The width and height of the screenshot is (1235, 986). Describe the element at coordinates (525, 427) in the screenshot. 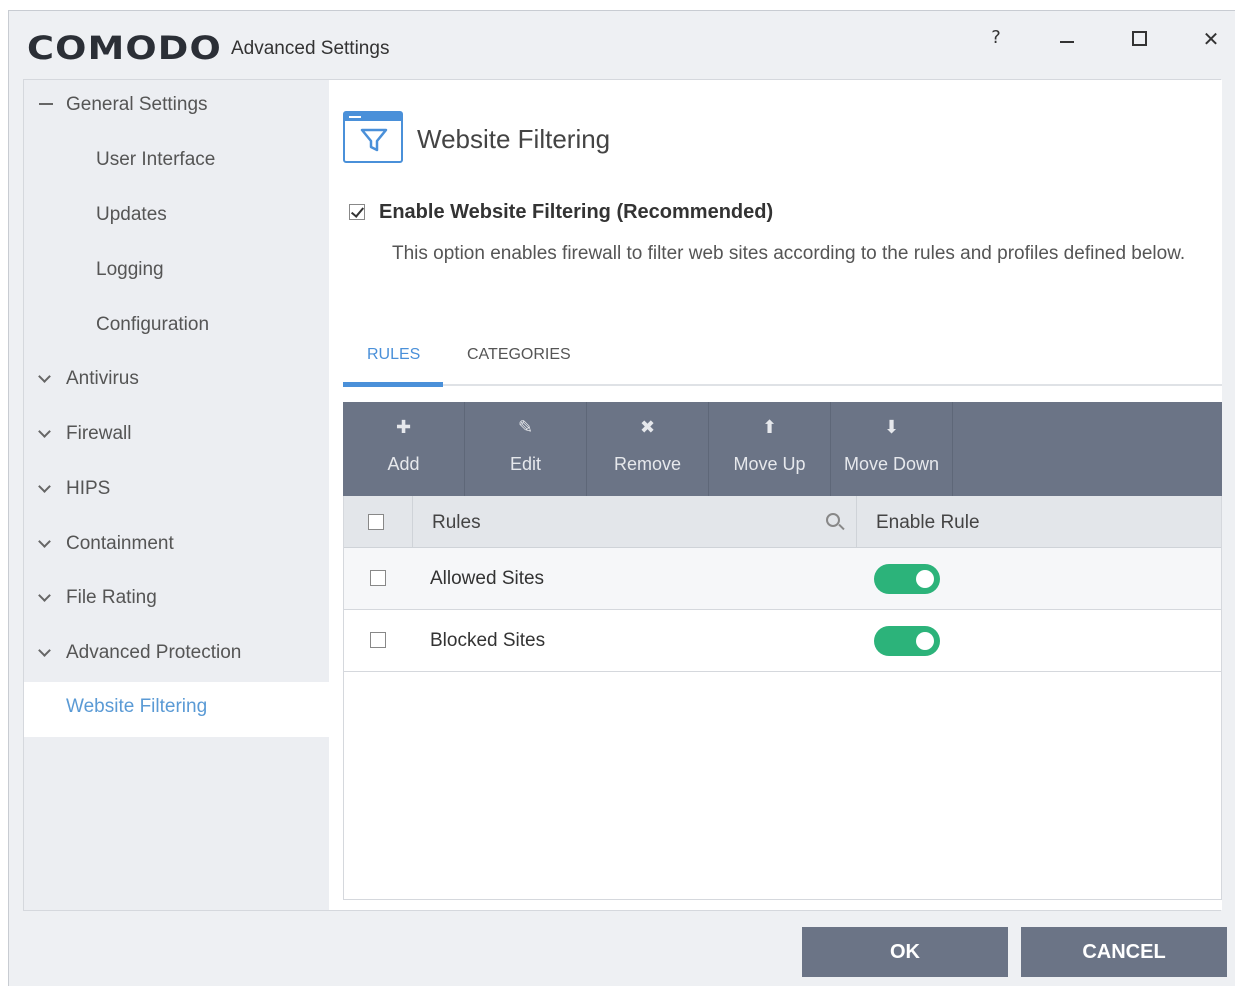

I see `pencil-icon: ✎` at that location.